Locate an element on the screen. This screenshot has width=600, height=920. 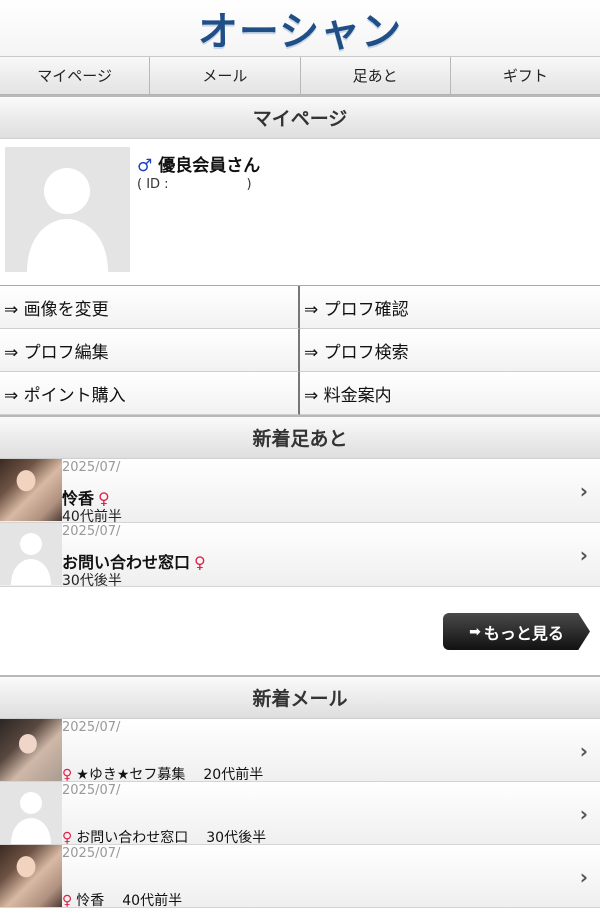
nav-footprints: 足あと is located at coordinates (376, 75).